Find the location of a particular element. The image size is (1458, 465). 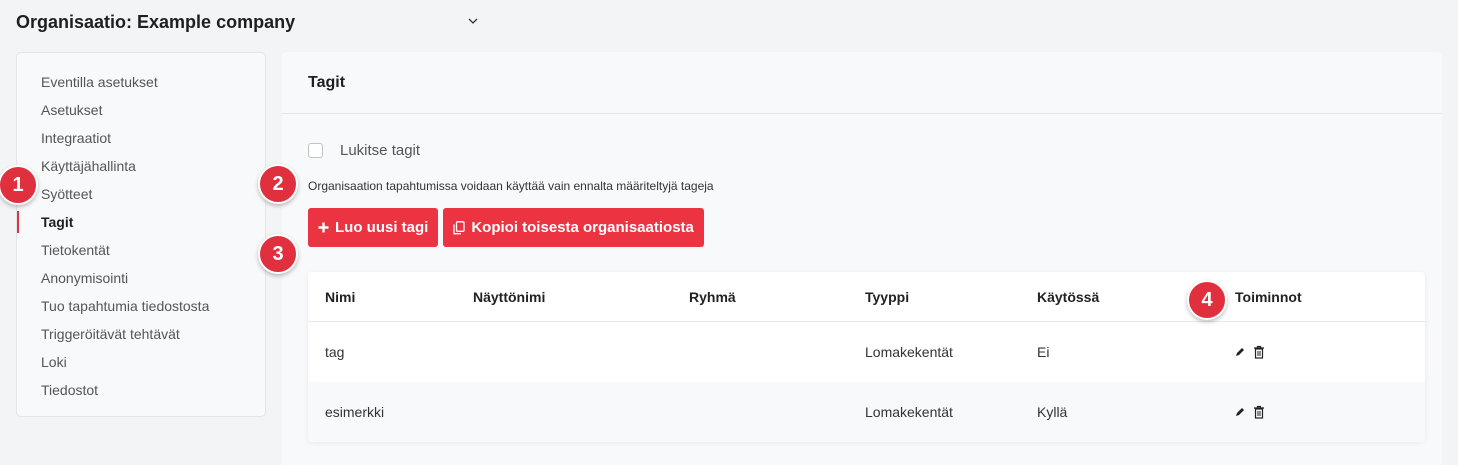

header-actions: Toiminnot is located at coordinates (1268, 296).